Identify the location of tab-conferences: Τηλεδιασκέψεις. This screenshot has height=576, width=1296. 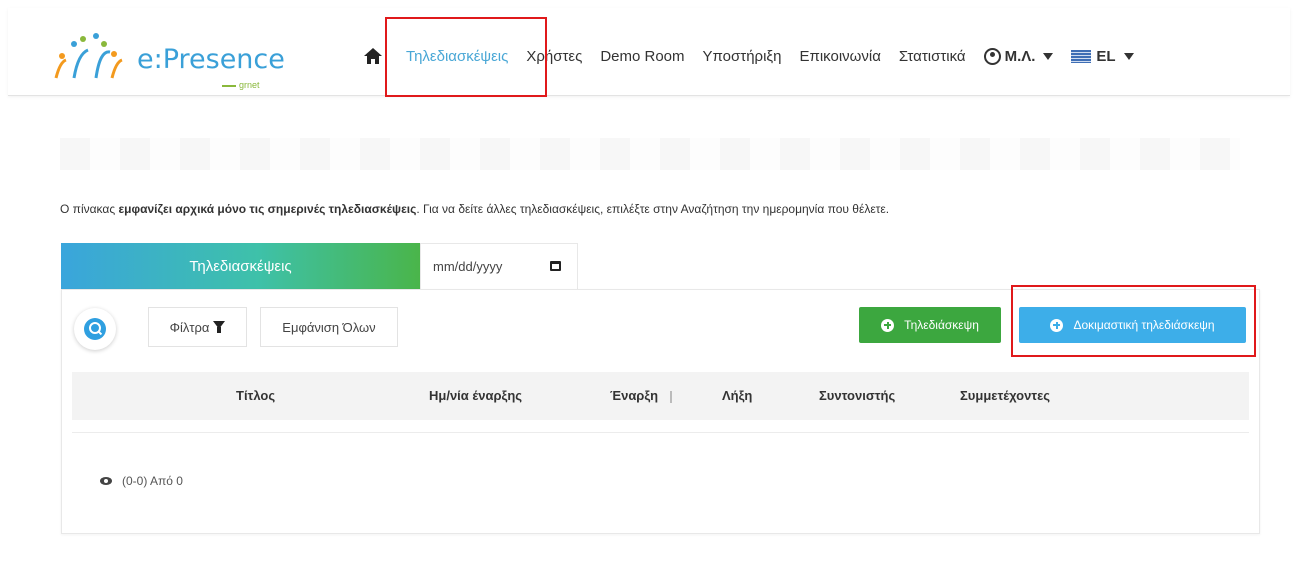
(240, 266).